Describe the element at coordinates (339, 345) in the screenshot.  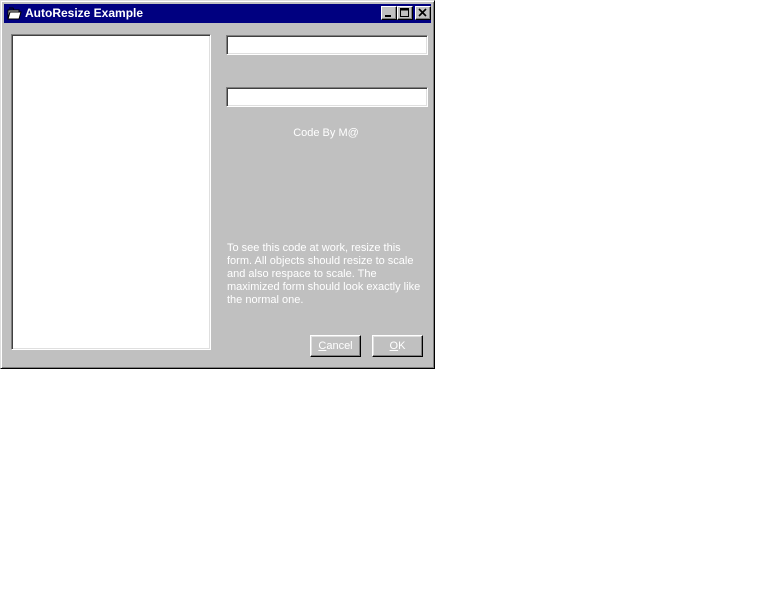
I see `cancel-label-rest: ancel` at that location.